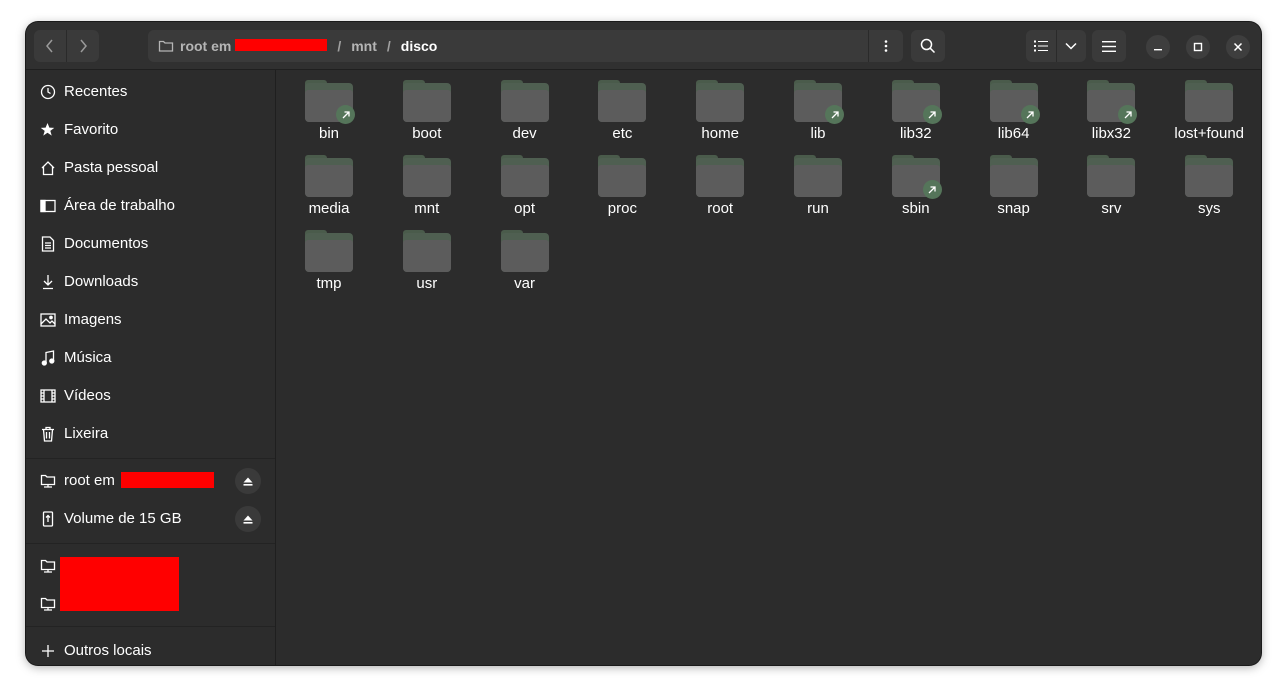 The image size is (1287, 694). Describe the element at coordinates (818, 133) in the screenshot. I see `folder-name: lib` at that location.